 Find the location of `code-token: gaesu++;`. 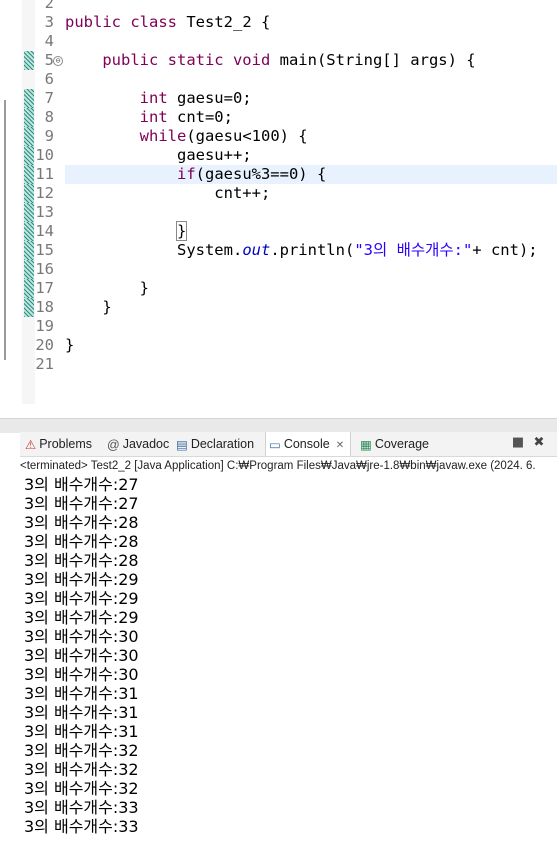

code-token: gaesu++; is located at coordinates (158, 155).